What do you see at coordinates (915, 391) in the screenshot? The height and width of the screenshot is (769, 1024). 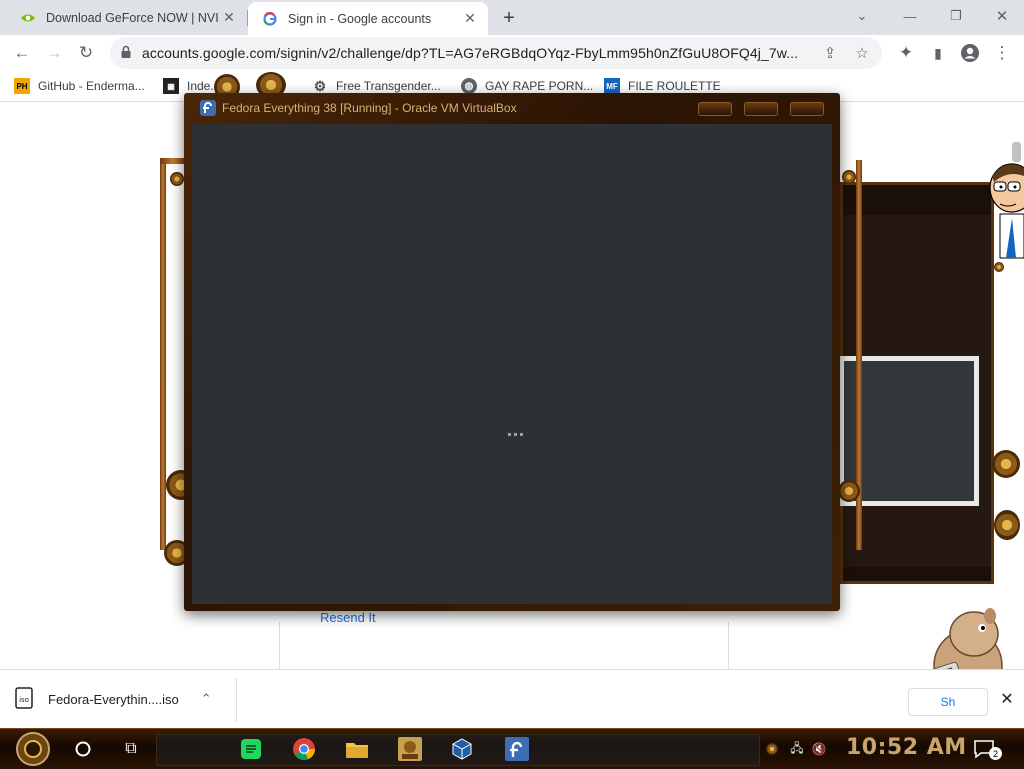 I see `background-window-body` at bounding box center [915, 391].